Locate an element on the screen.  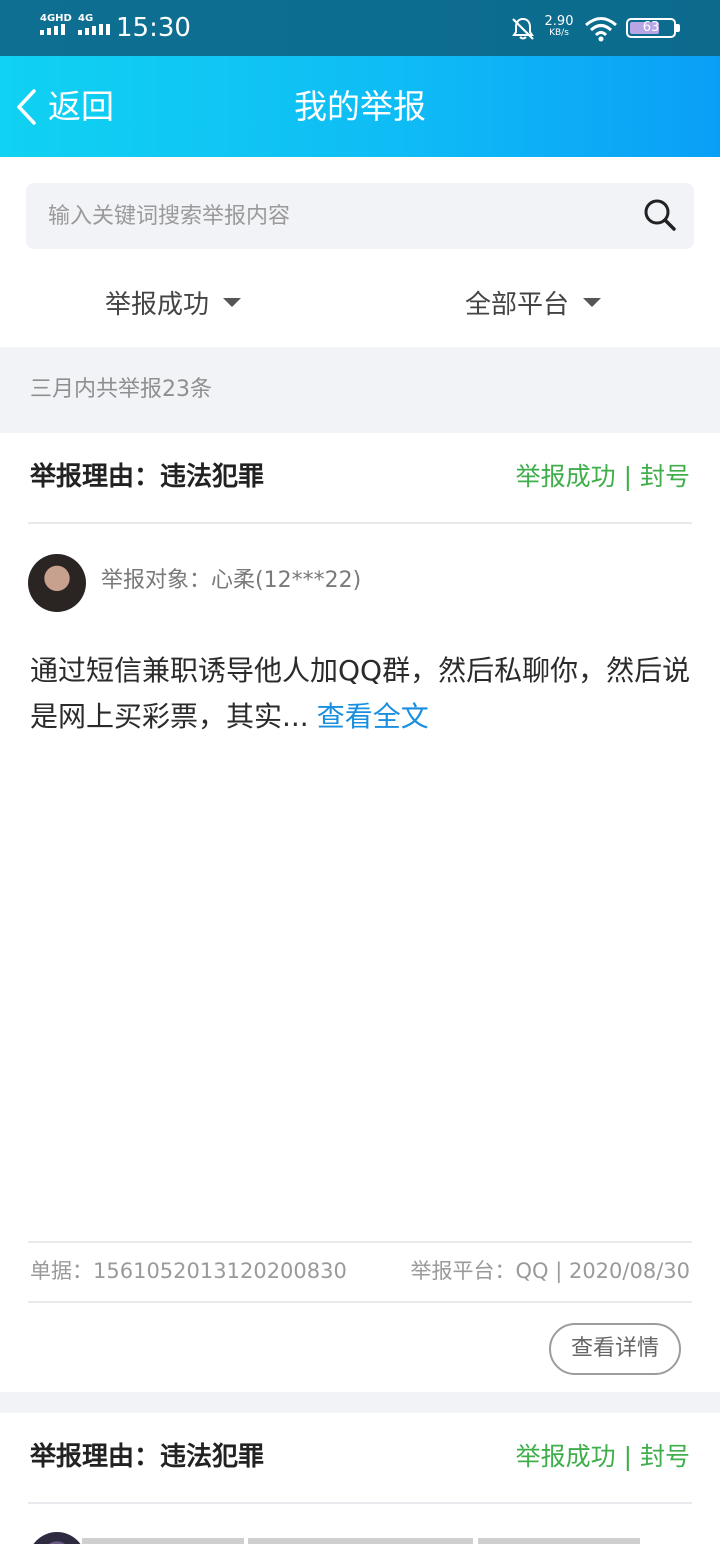
status-time: 15:30 is located at coordinates (153, 28).